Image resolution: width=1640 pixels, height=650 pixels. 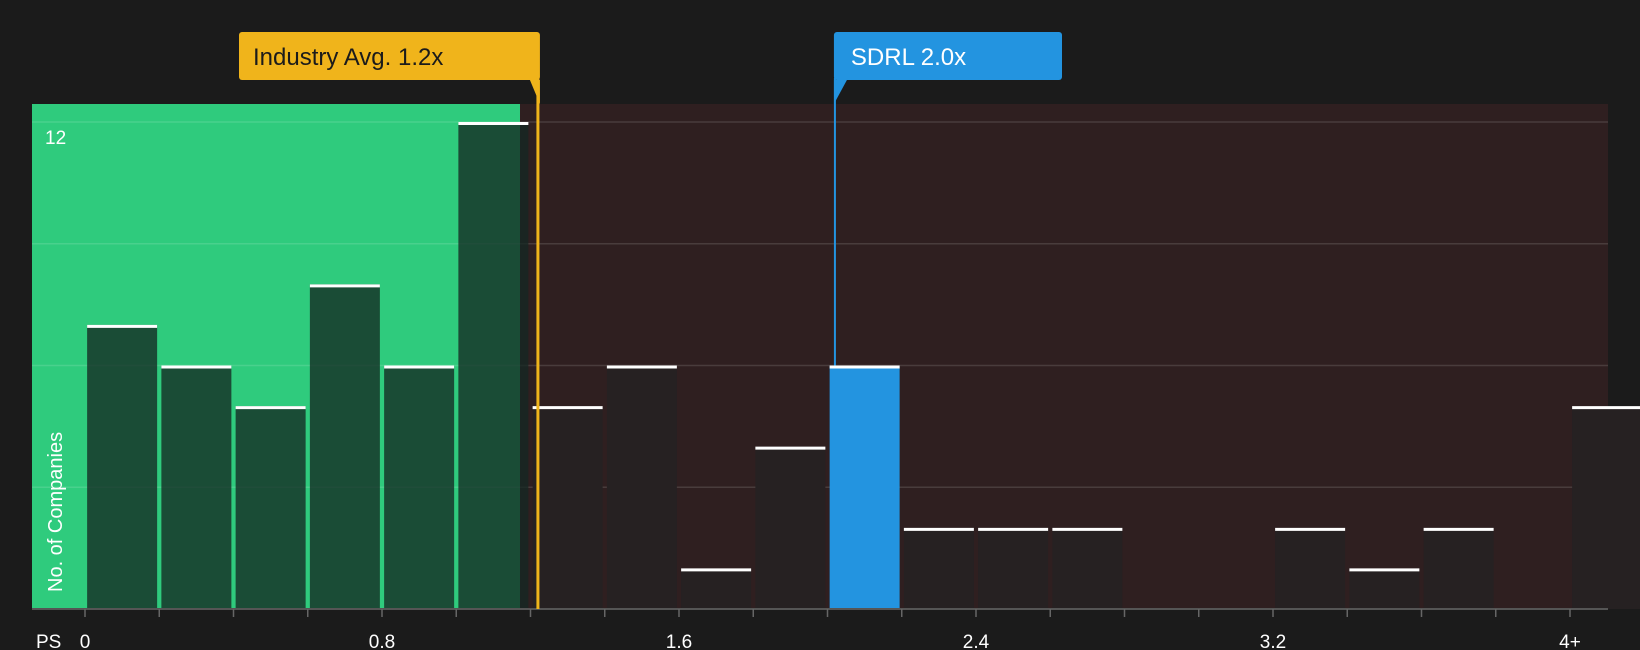 What do you see at coordinates (348, 57) in the screenshot?
I see `industry-average-label: Industry Avg. 1.2x` at bounding box center [348, 57].